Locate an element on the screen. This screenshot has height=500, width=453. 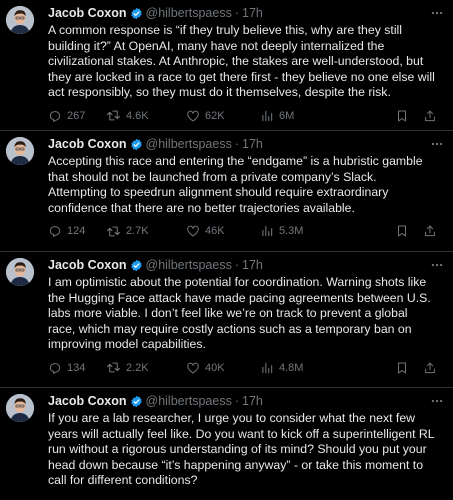
views-count: 4.8M is located at coordinates (291, 367).